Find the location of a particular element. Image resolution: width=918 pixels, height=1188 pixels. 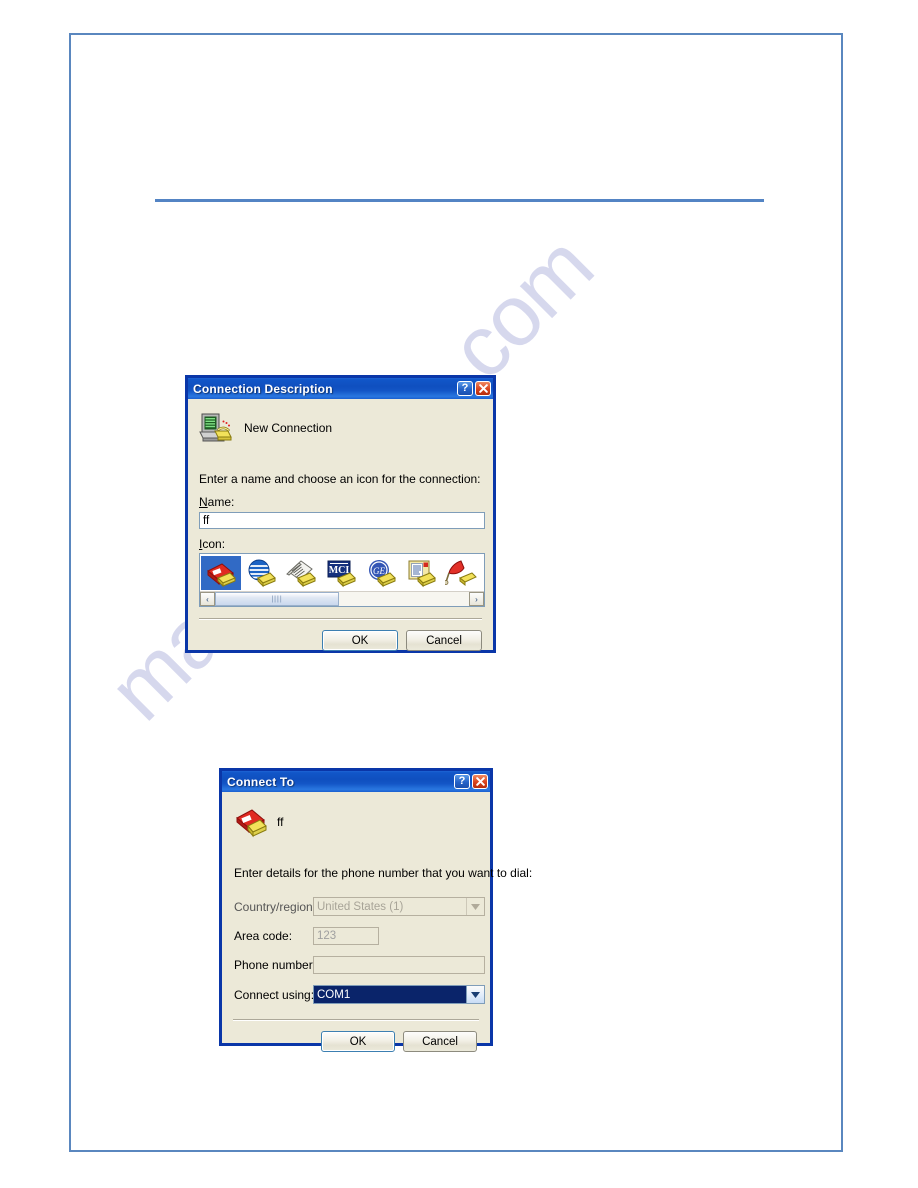

computer-modem-phone-icon is located at coordinates (217, 428).